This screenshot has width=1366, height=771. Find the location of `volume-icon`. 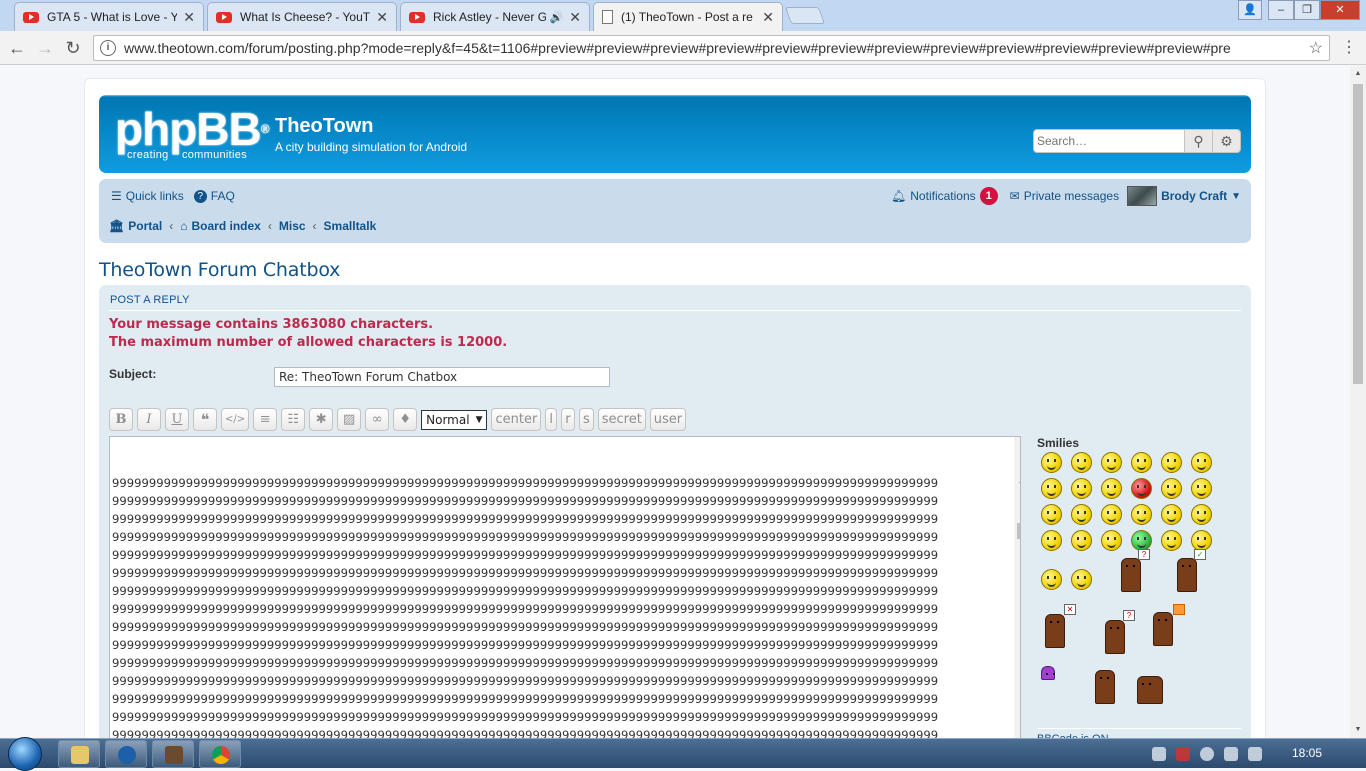

volume-icon is located at coordinates (1255, 754).